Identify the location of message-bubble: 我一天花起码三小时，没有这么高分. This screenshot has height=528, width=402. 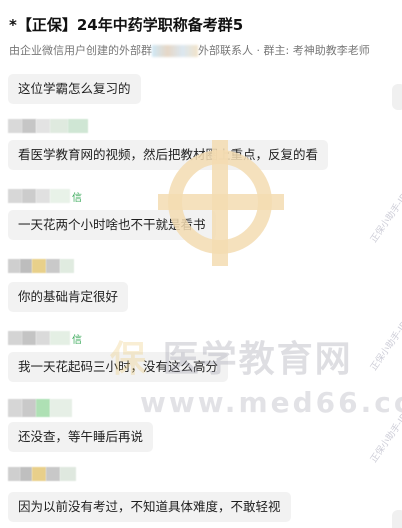
(118, 367).